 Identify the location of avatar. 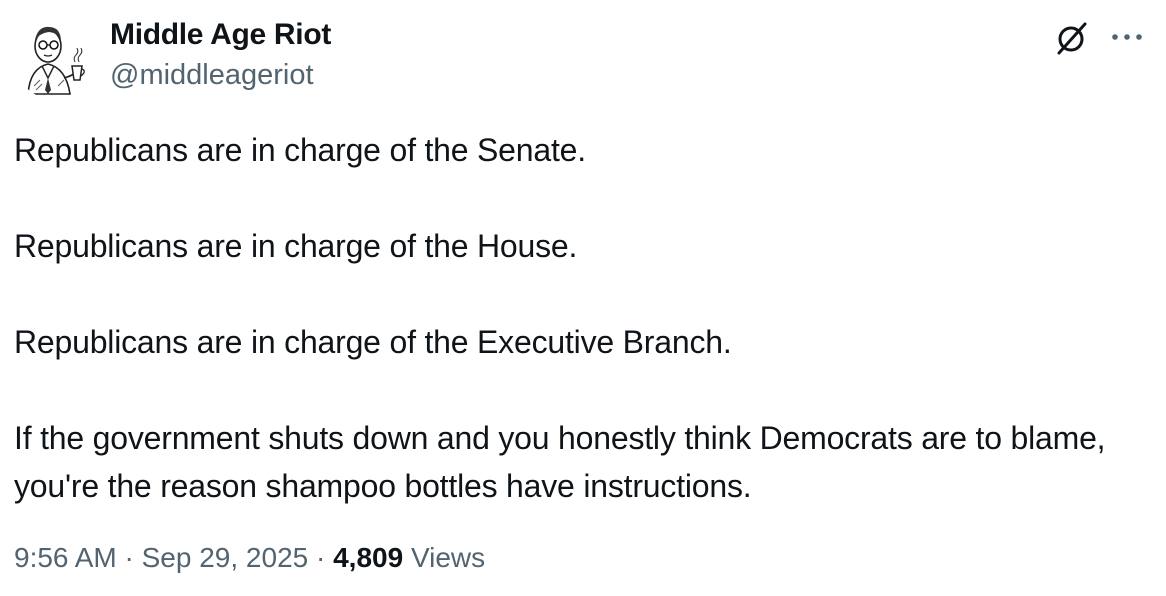
(56, 58).